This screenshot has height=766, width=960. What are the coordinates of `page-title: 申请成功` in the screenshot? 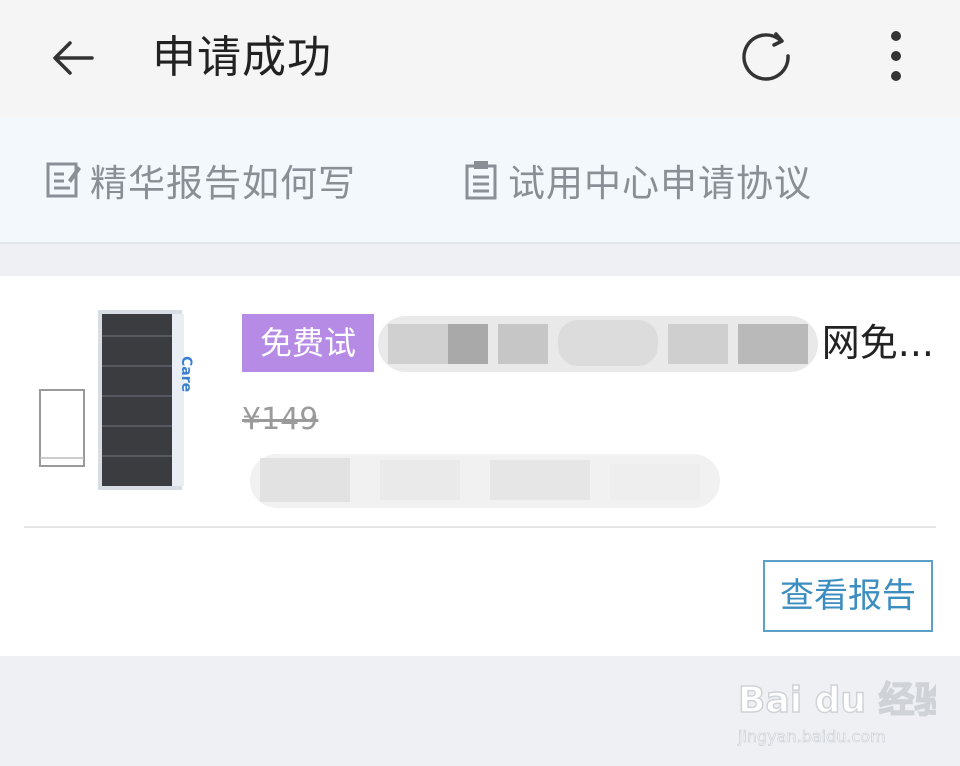 It's located at (242, 57).